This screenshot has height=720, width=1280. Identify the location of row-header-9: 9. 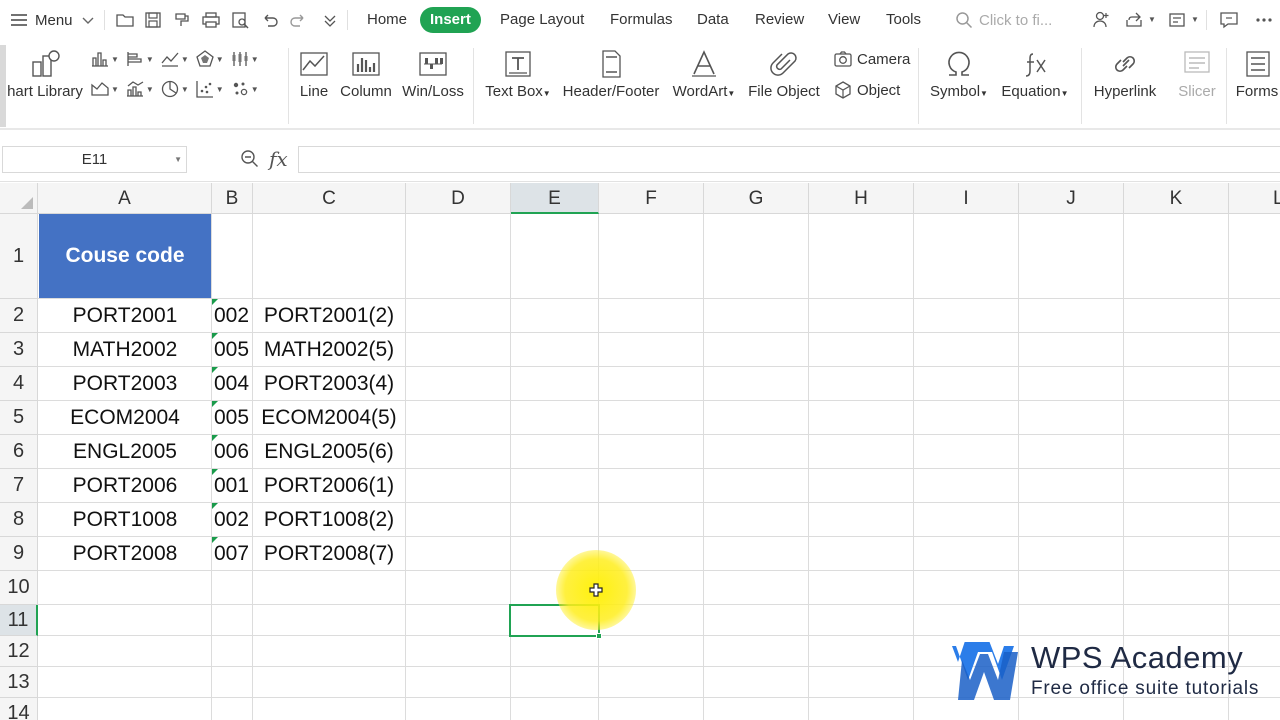
(19, 554).